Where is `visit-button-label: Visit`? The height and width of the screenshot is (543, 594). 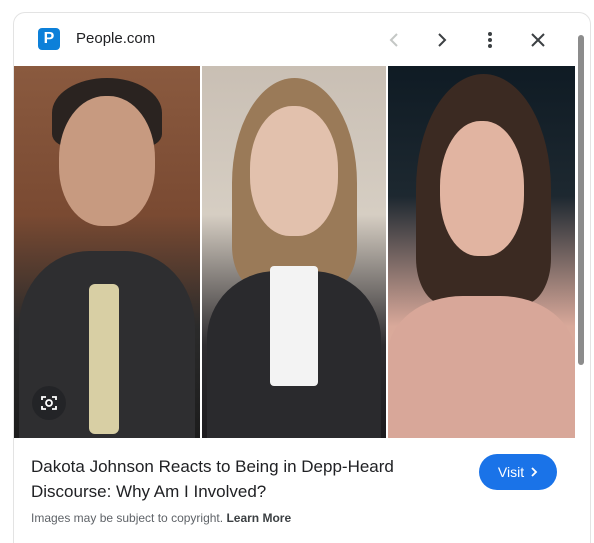 visit-button-label: Visit is located at coordinates (511, 472).